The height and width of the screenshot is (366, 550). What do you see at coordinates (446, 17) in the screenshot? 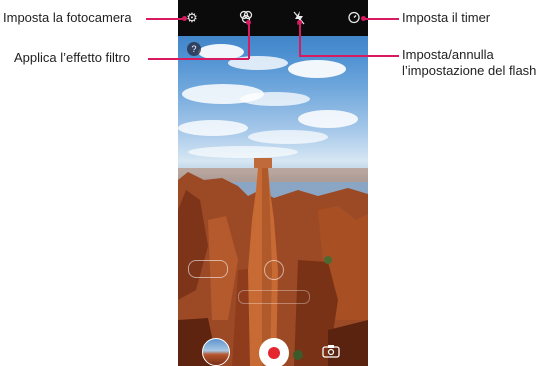
I see `callout-timer: Imposta il timer` at bounding box center [446, 17].